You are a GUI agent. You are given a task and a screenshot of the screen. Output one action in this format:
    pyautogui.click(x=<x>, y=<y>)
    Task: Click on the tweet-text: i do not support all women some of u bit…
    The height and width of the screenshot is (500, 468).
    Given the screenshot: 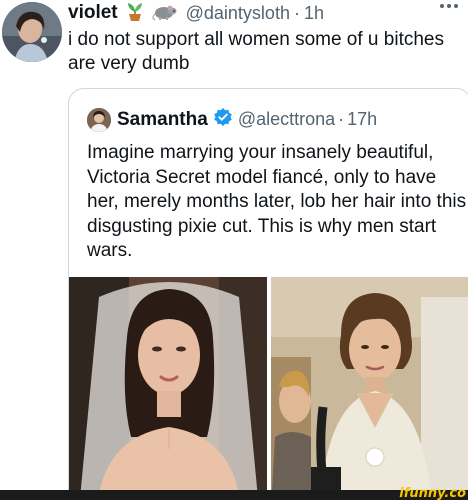 What is the action you would take?
    pyautogui.click(x=256, y=51)
    